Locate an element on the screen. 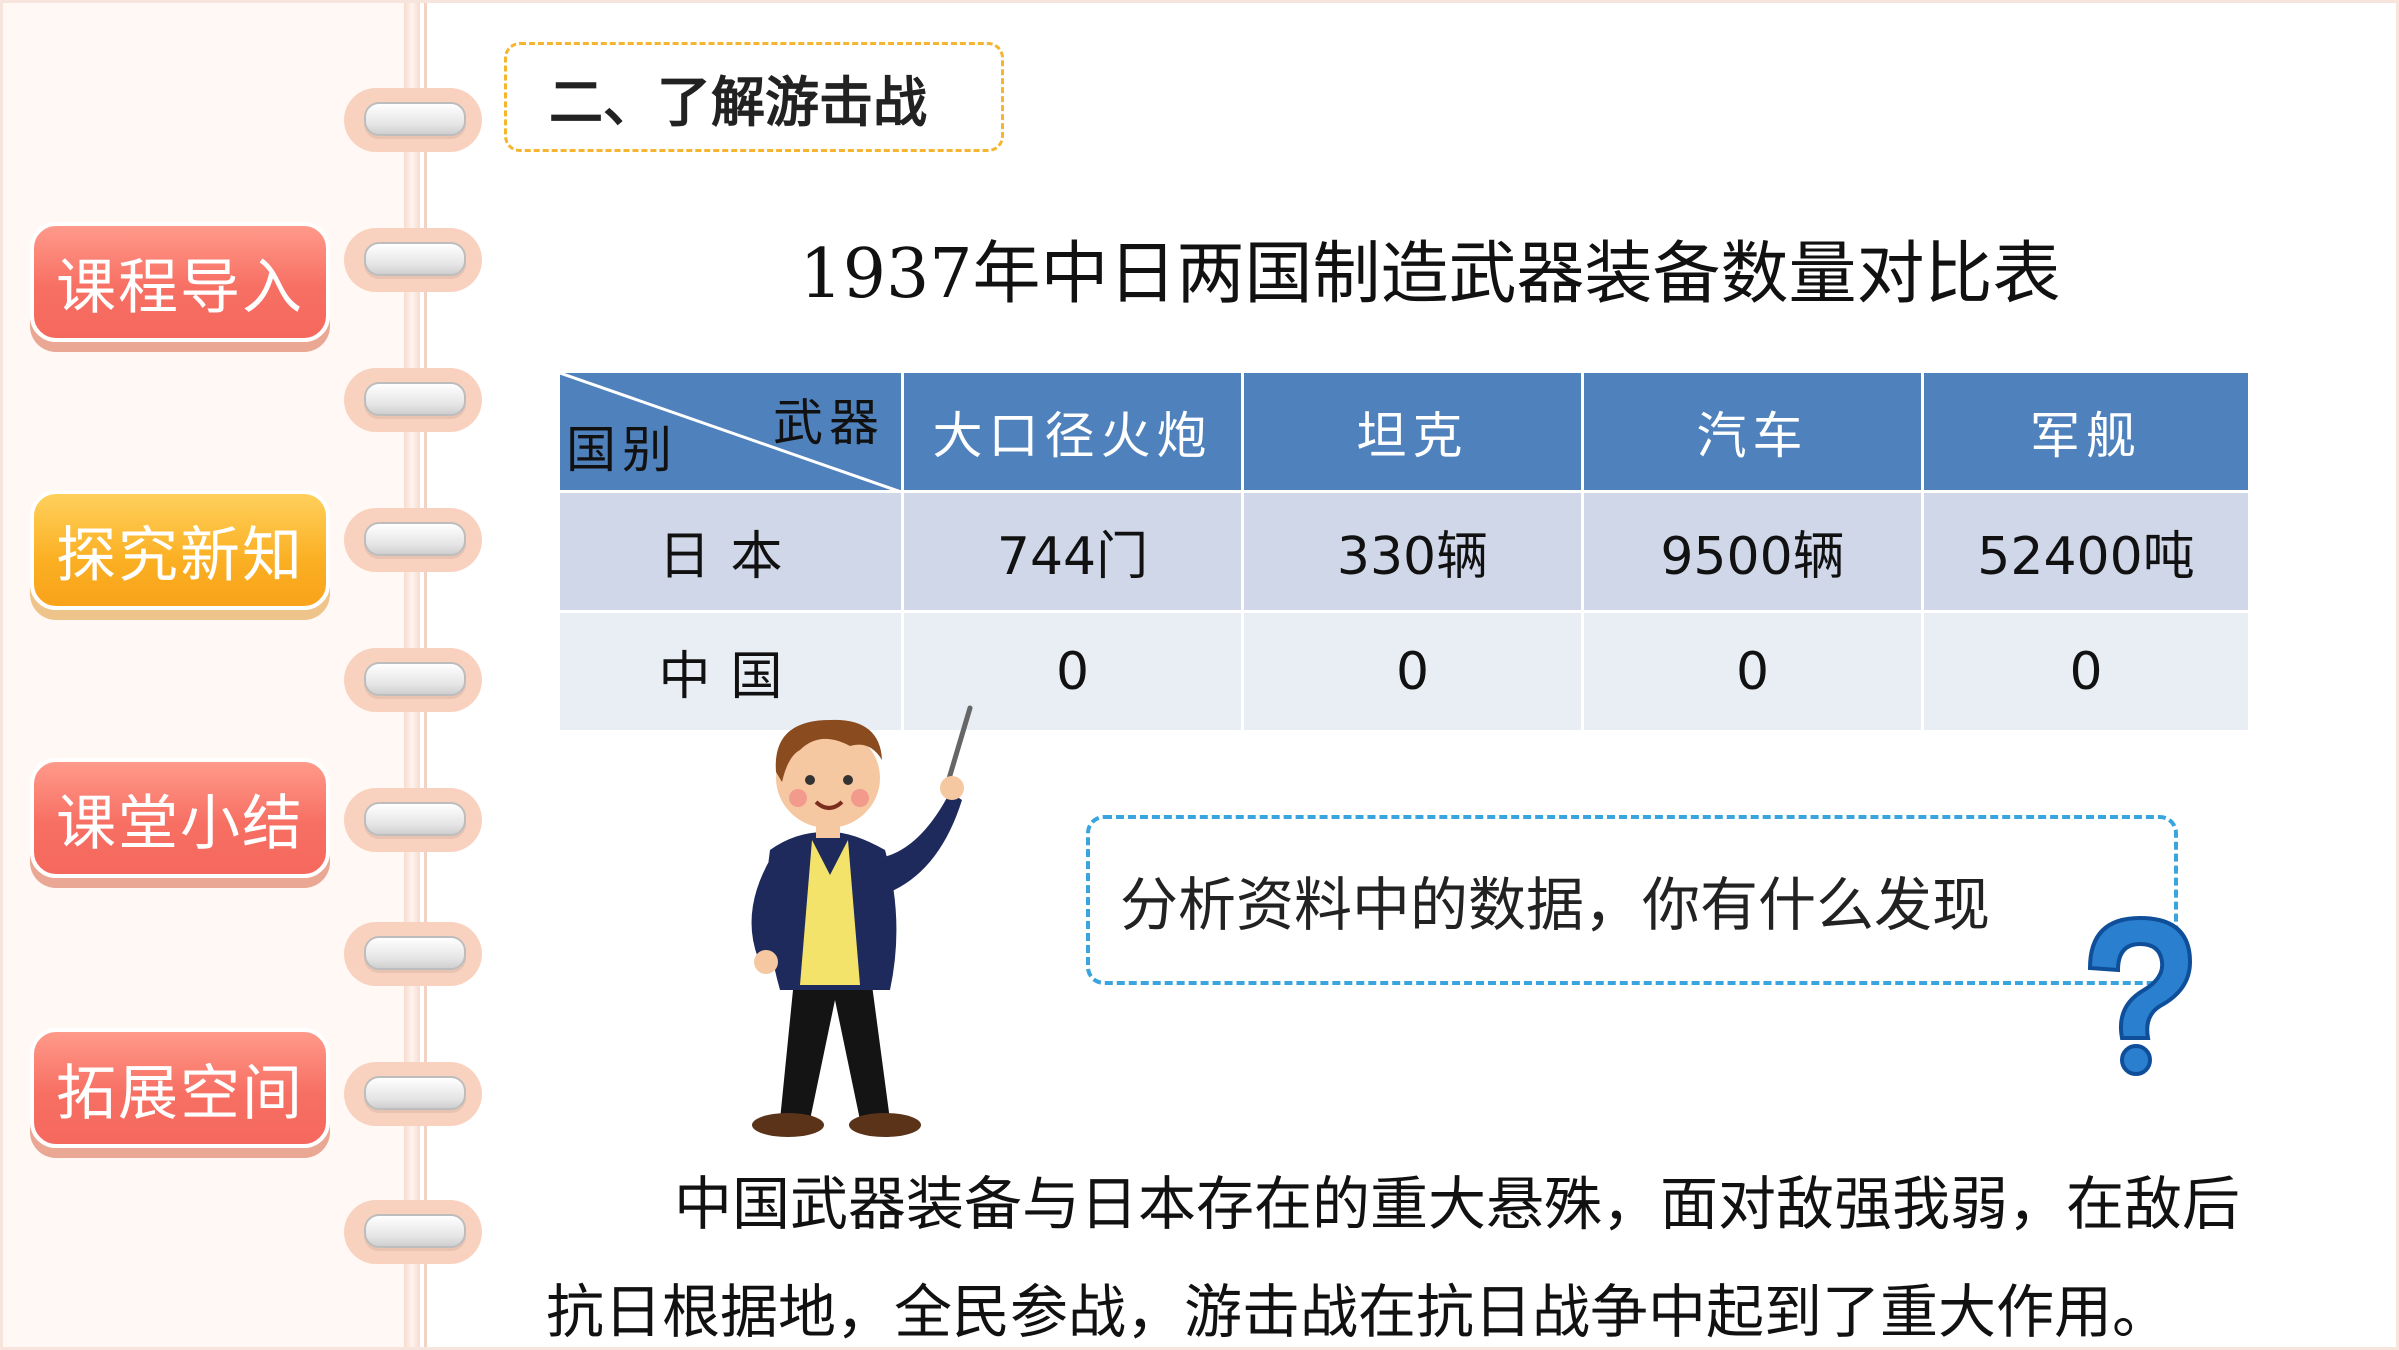 The image size is (2399, 1350). section-title: 二、了解游击战 is located at coordinates (754, 97).